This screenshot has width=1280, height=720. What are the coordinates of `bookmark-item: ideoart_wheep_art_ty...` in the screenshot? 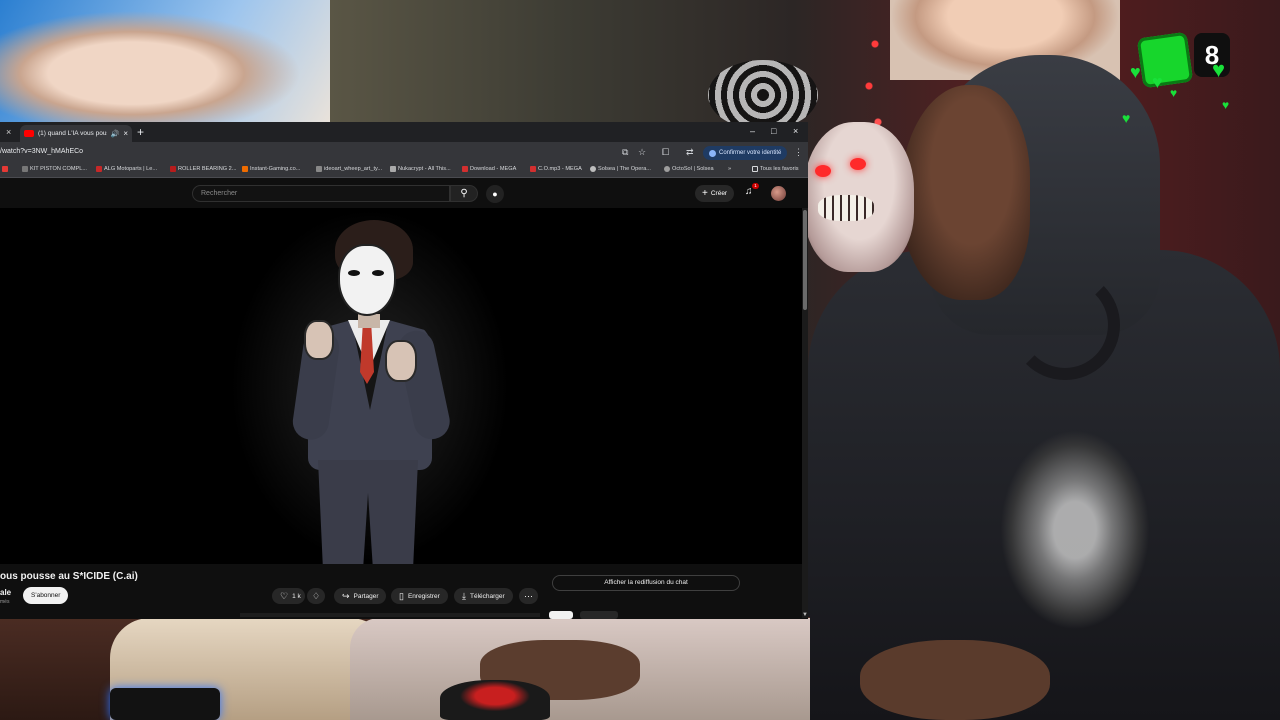 It's located at (349, 169).